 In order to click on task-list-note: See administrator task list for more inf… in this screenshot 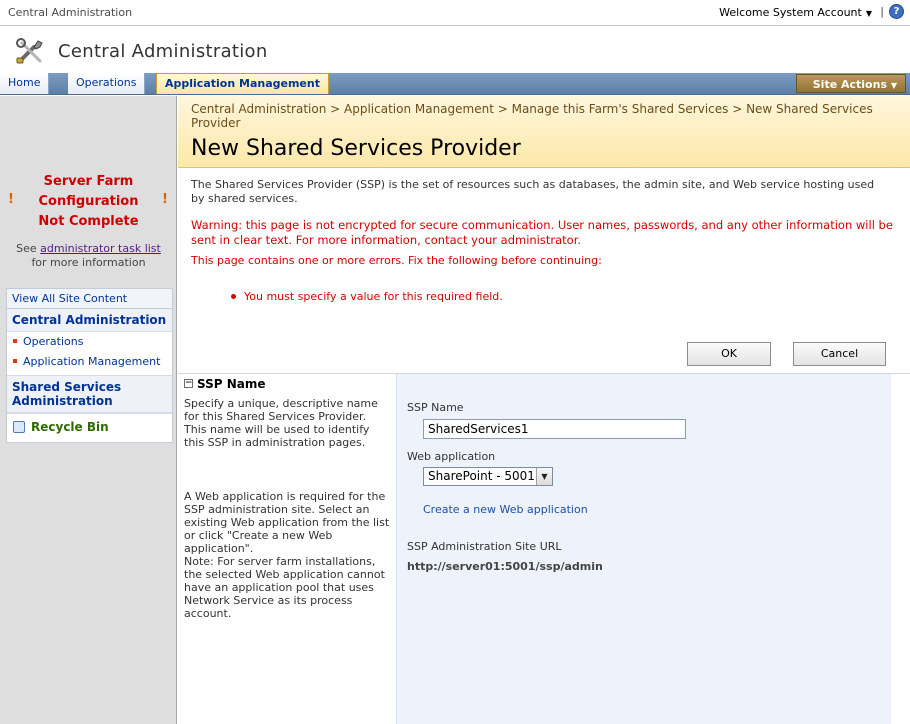, I will do `click(88, 256)`.